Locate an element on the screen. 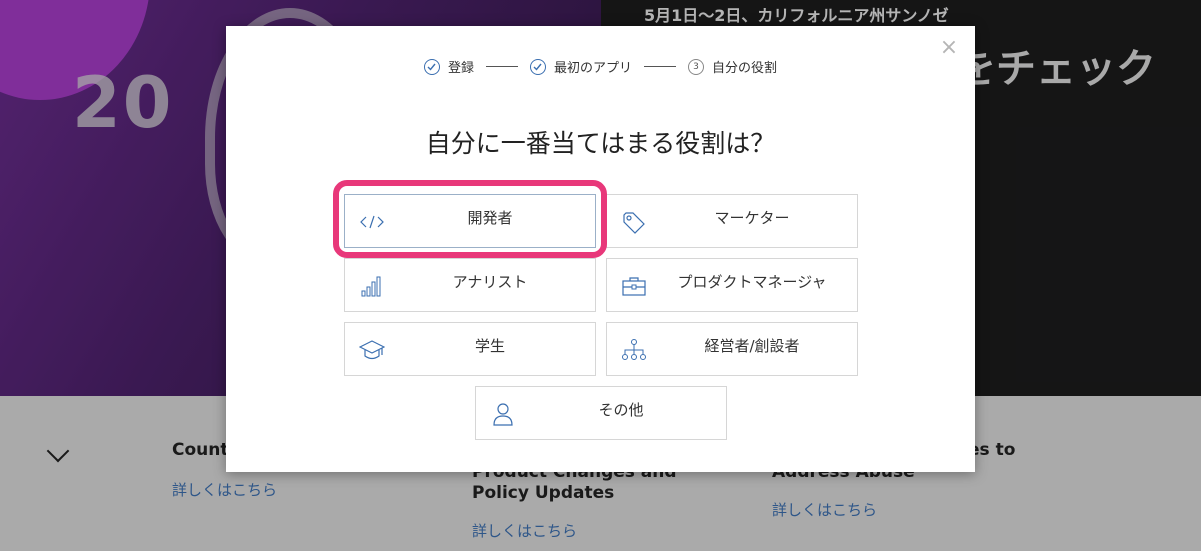  role-label: その他 is located at coordinates (621, 410).